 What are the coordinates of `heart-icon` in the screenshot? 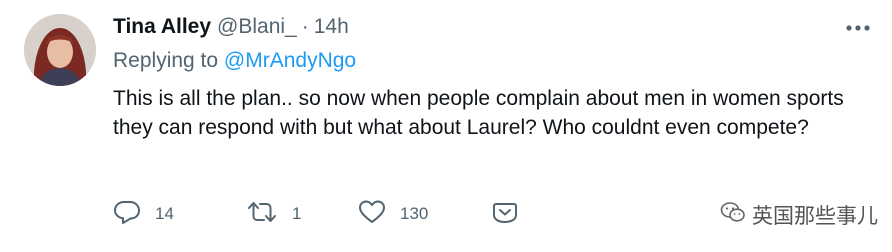 It's located at (372, 214).